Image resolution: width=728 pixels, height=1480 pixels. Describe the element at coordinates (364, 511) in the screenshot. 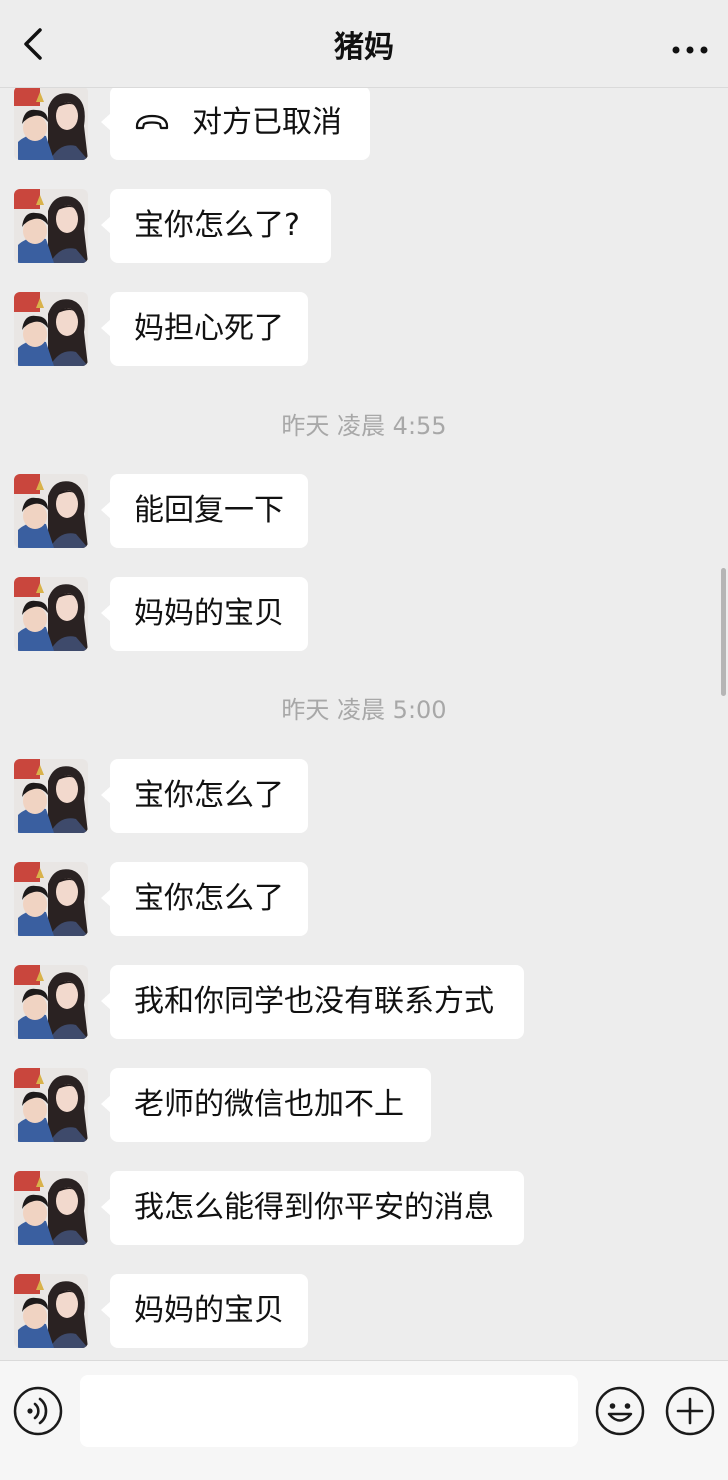

I see `message-row: 能回复一下` at that location.